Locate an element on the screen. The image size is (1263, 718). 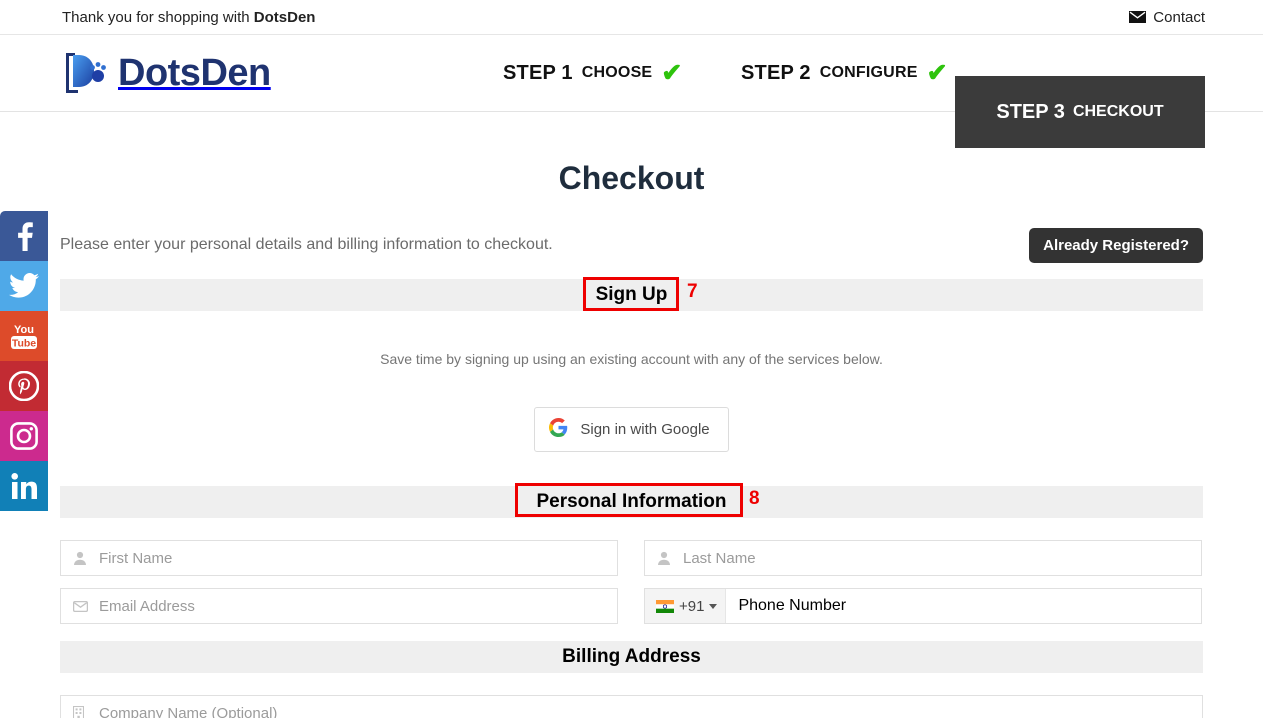
social-sidebar: You Tube is located at coordinates (24, 361).